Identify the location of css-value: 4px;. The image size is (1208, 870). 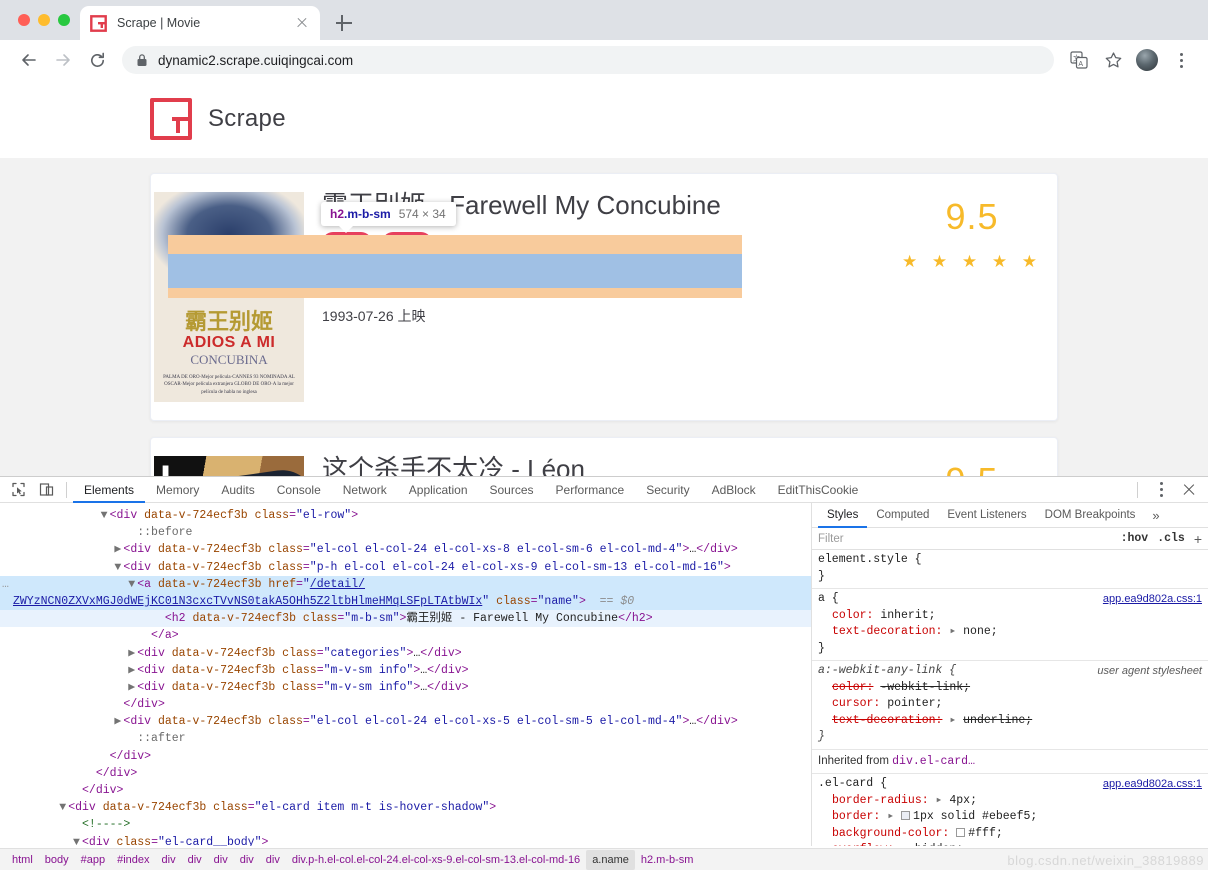
(963, 800).